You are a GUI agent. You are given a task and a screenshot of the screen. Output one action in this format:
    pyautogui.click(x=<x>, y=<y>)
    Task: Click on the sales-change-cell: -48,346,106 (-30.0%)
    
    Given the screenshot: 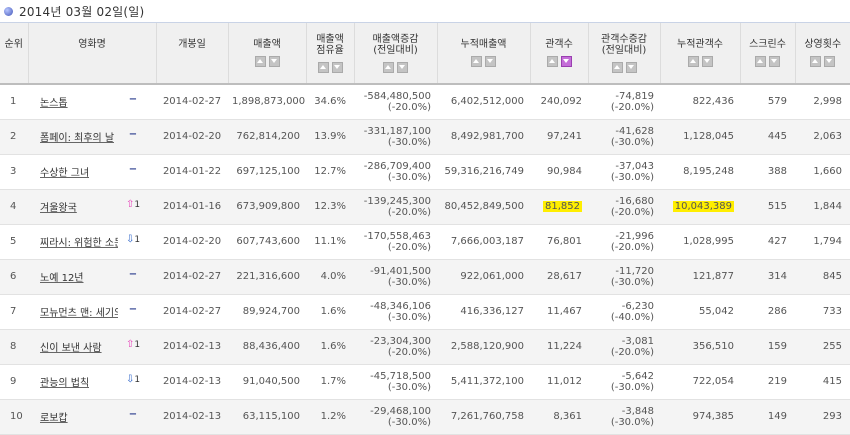 What is the action you would take?
    pyautogui.click(x=395, y=312)
    